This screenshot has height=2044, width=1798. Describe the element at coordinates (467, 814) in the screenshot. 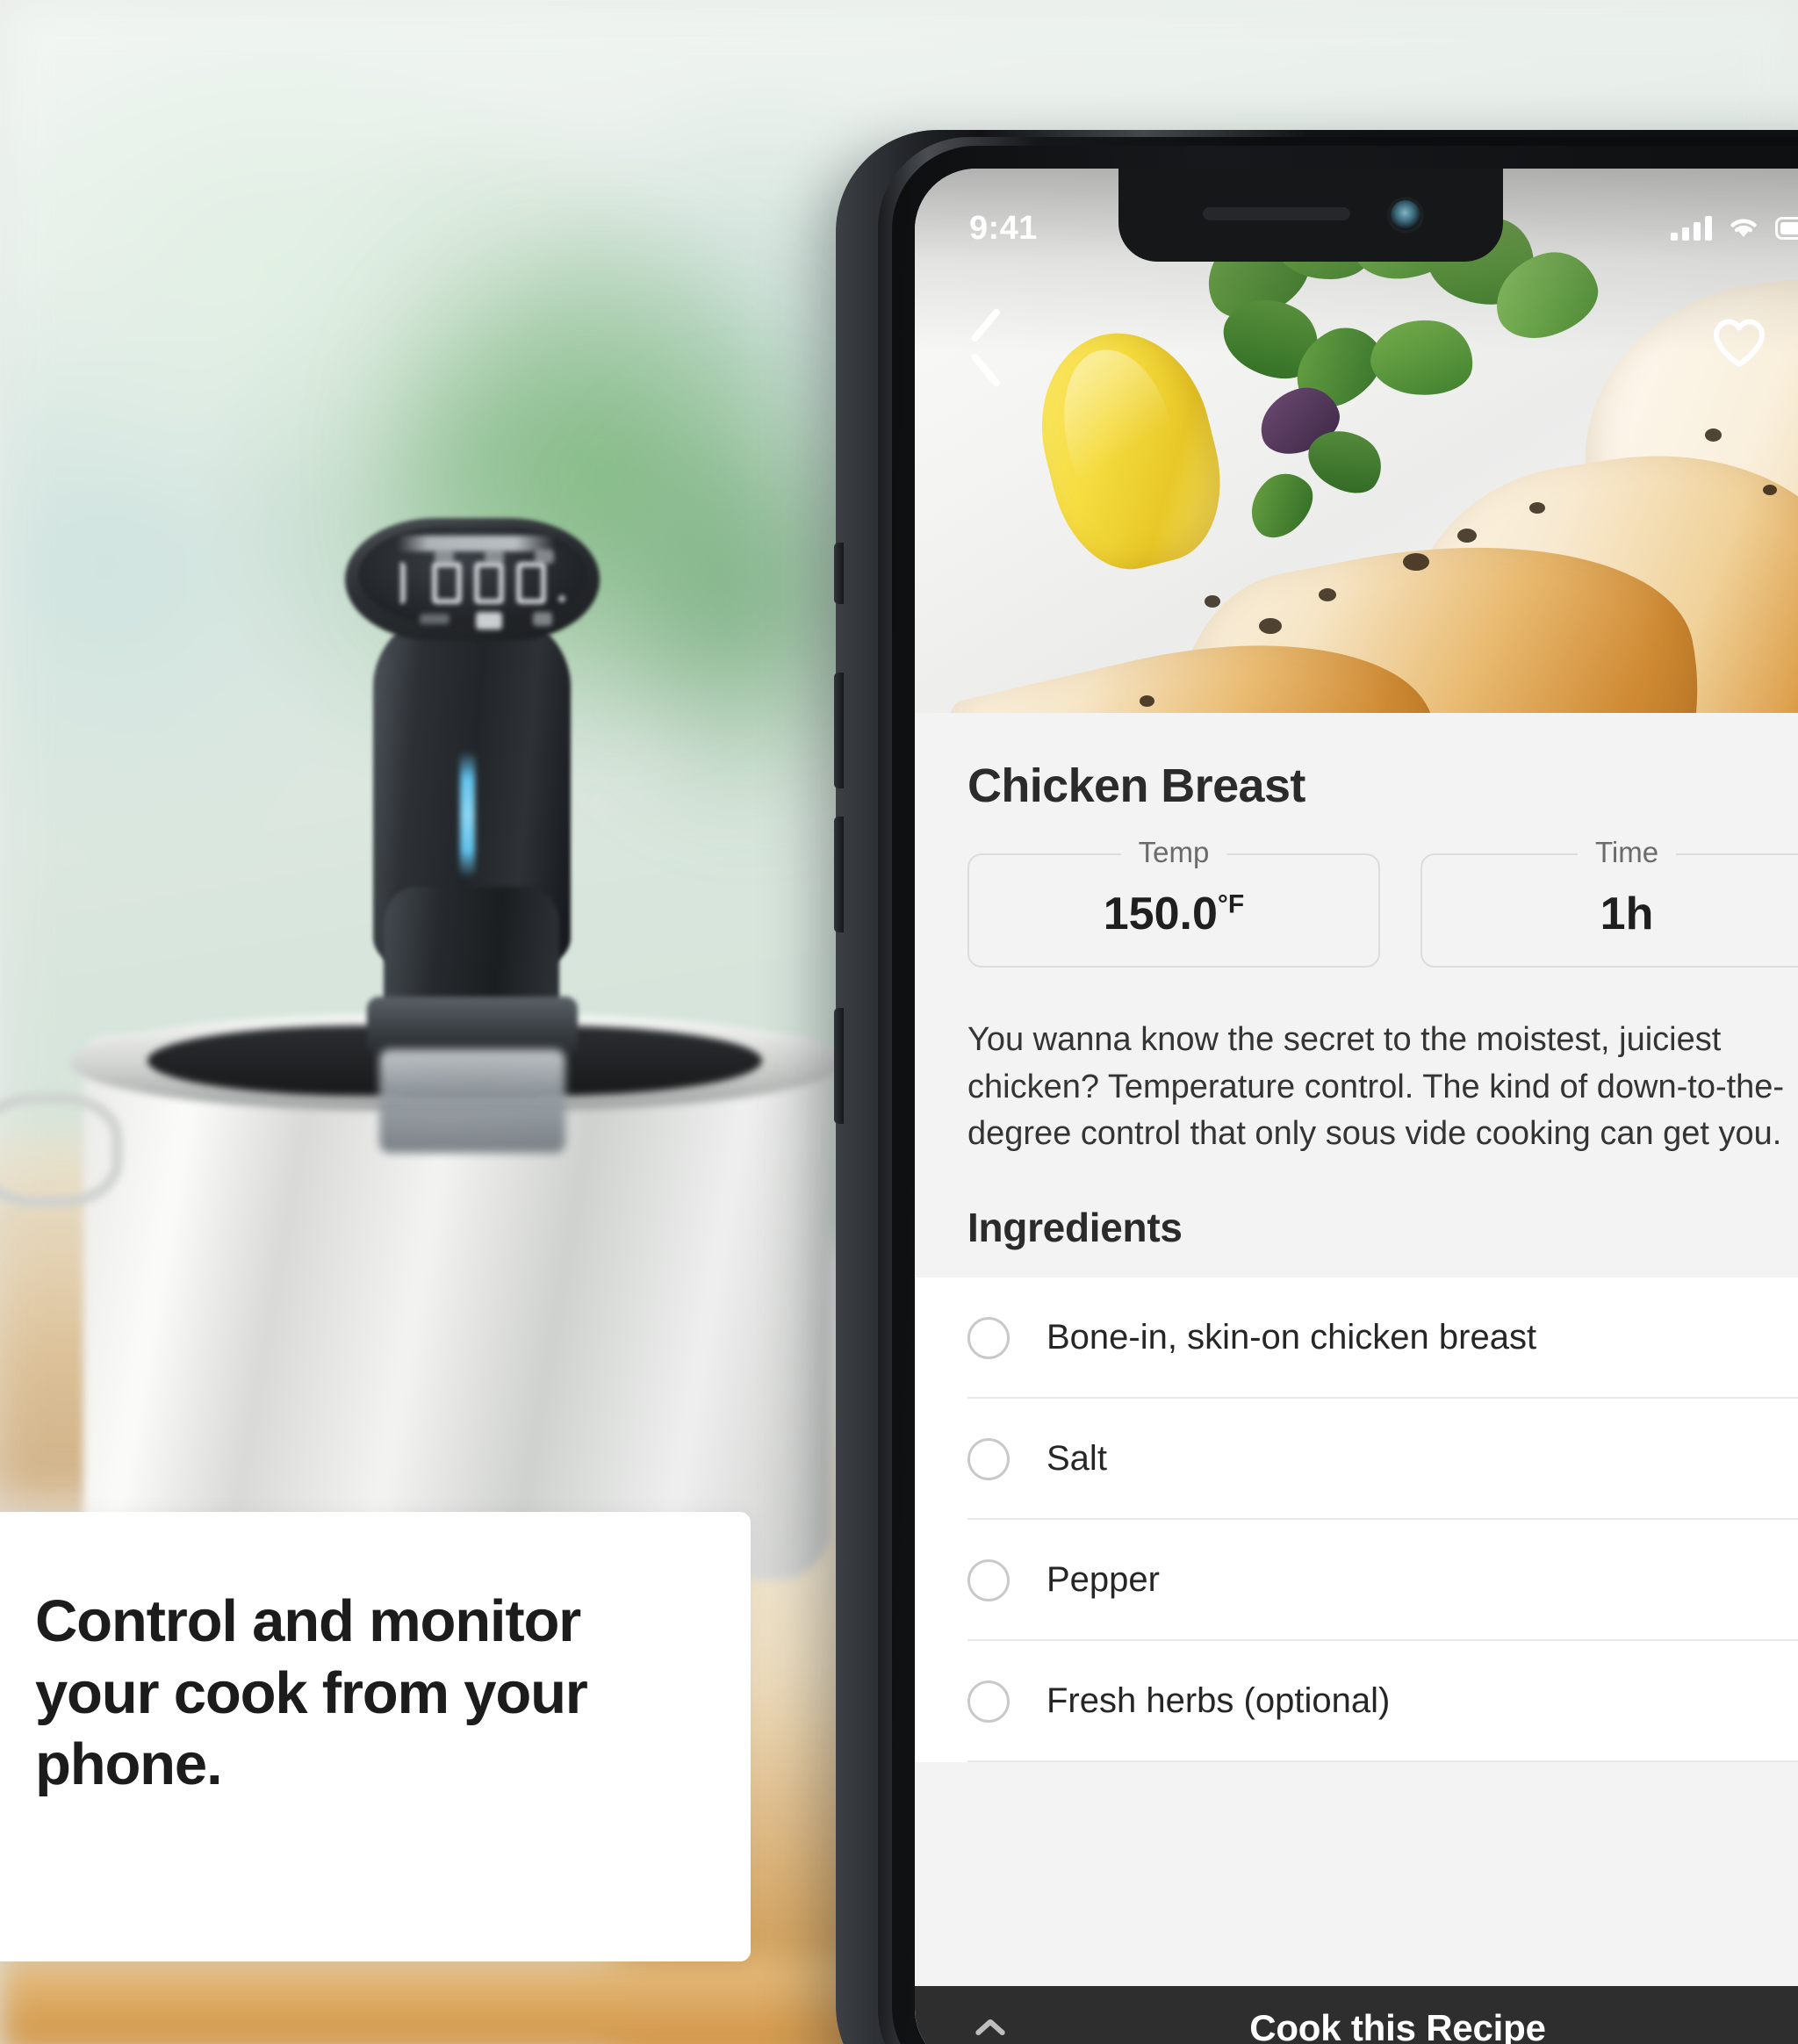

I see `sous-vide-led-indicator` at that location.